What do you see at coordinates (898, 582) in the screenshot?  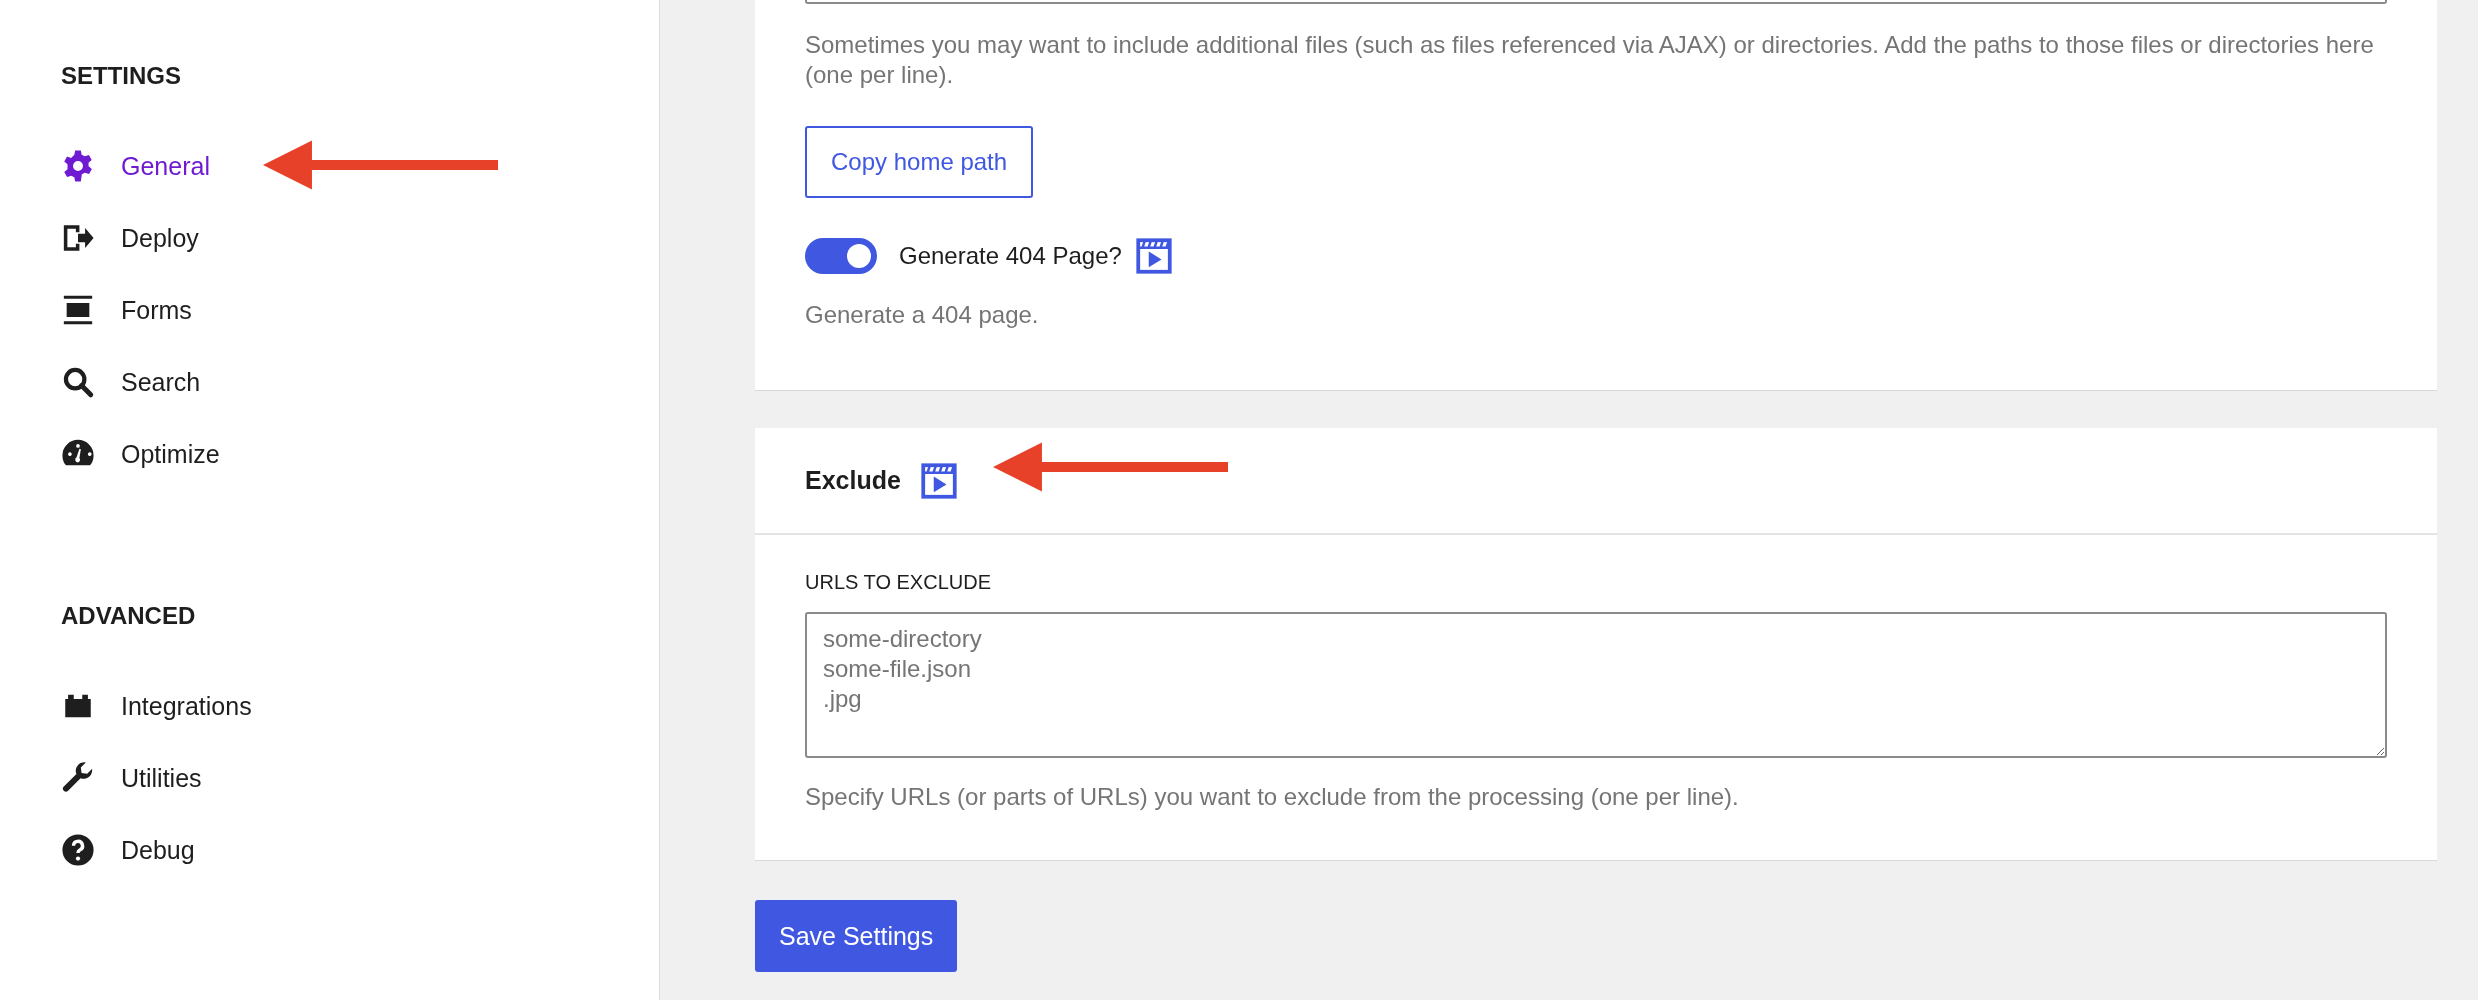 I see `field-label: URLS TO EXCLUDE` at bounding box center [898, 582].